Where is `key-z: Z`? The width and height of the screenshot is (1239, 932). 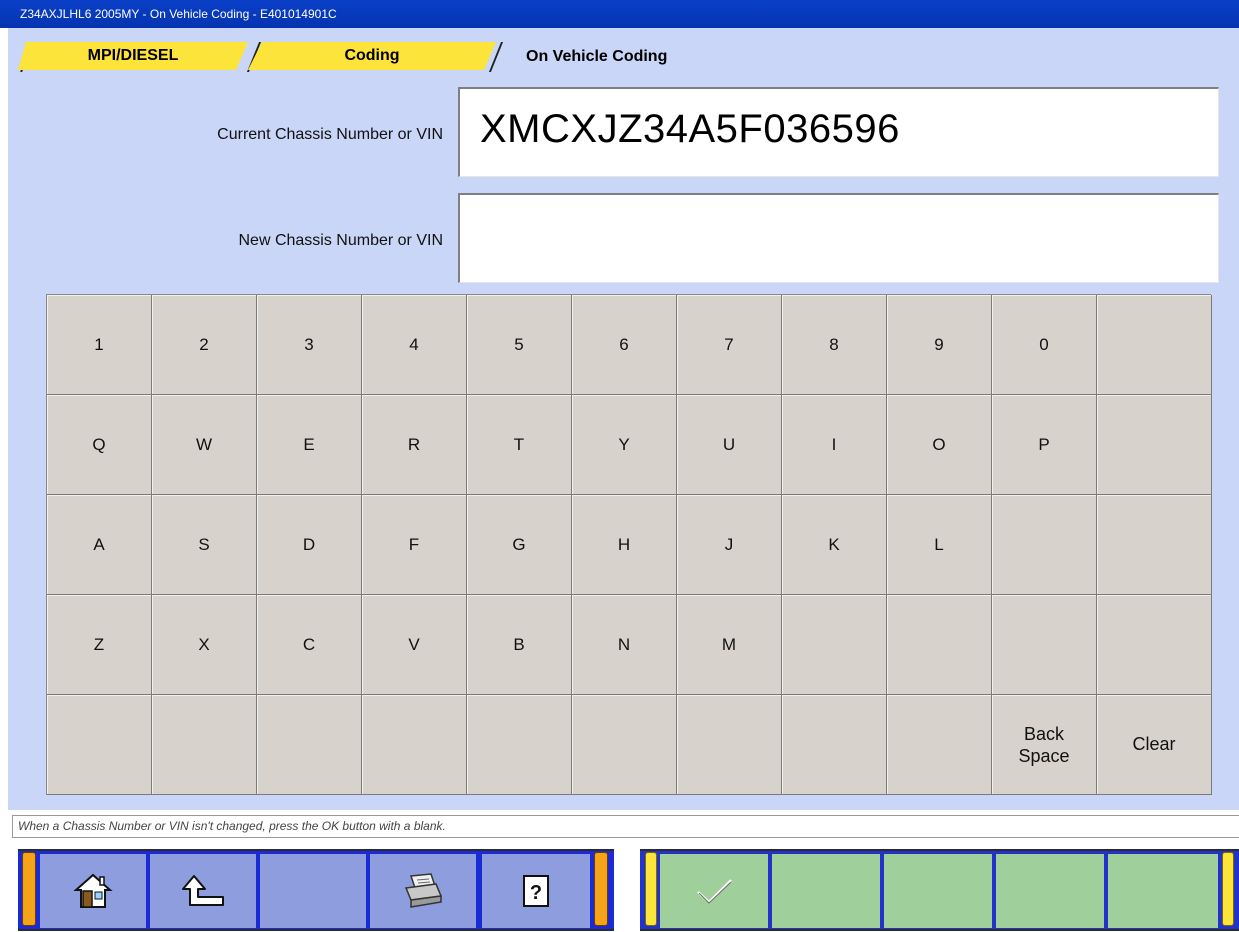 key-z: Z is located at coordinates (99, 645).